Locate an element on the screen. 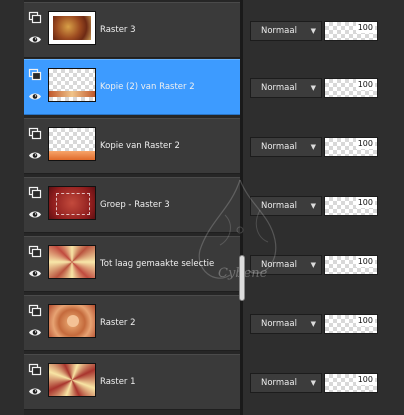  layer-row: Raster 2 is located at coordinates (132, 323).